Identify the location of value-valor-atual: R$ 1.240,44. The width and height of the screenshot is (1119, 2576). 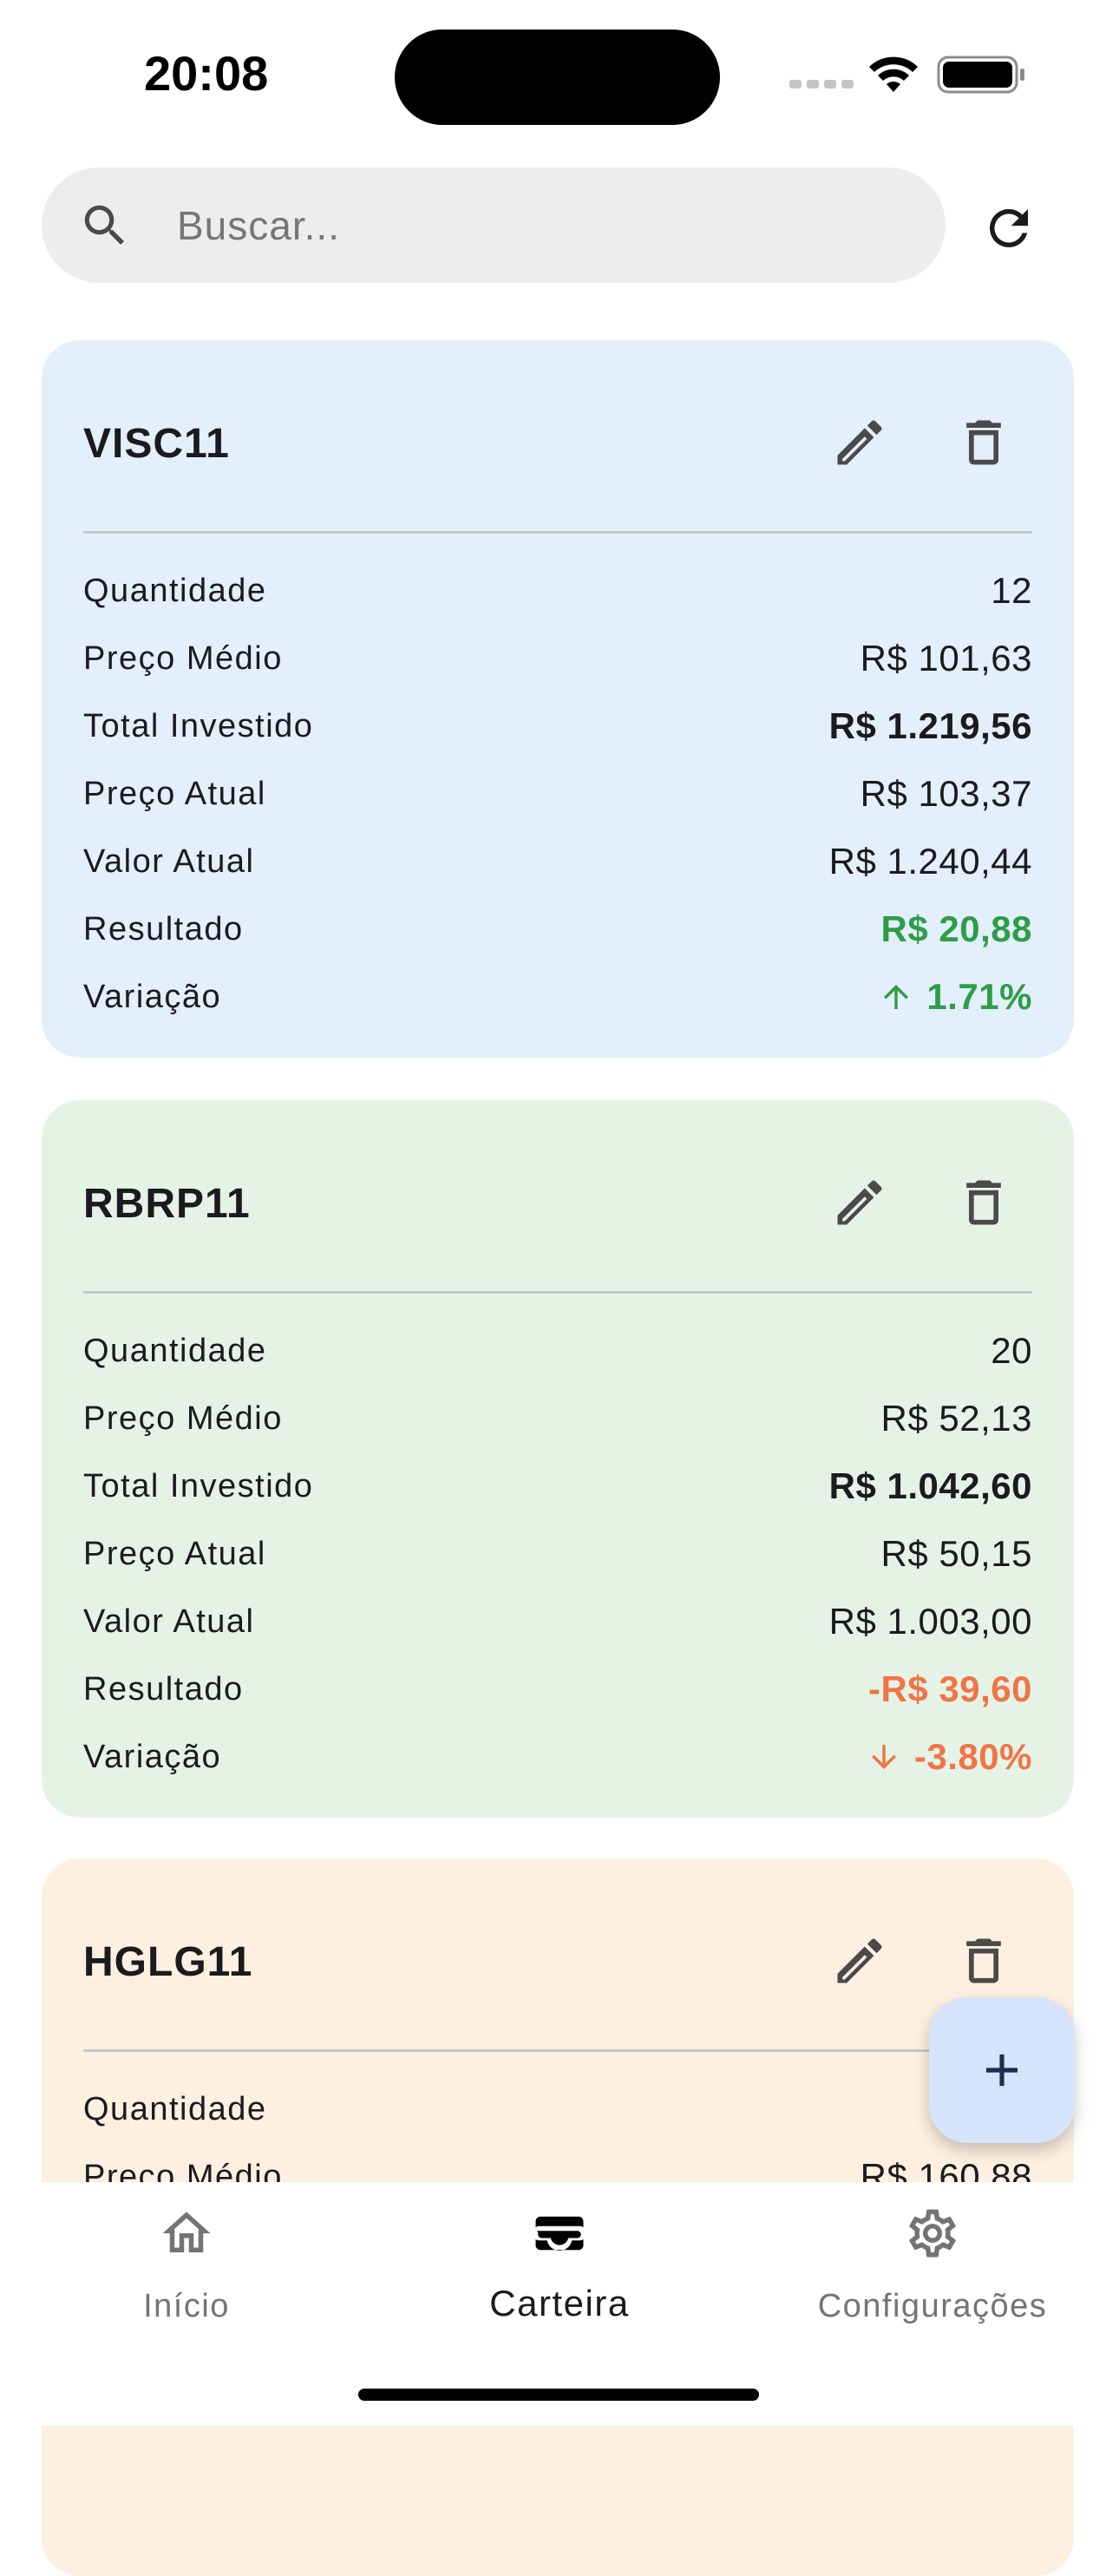
(930, 861).